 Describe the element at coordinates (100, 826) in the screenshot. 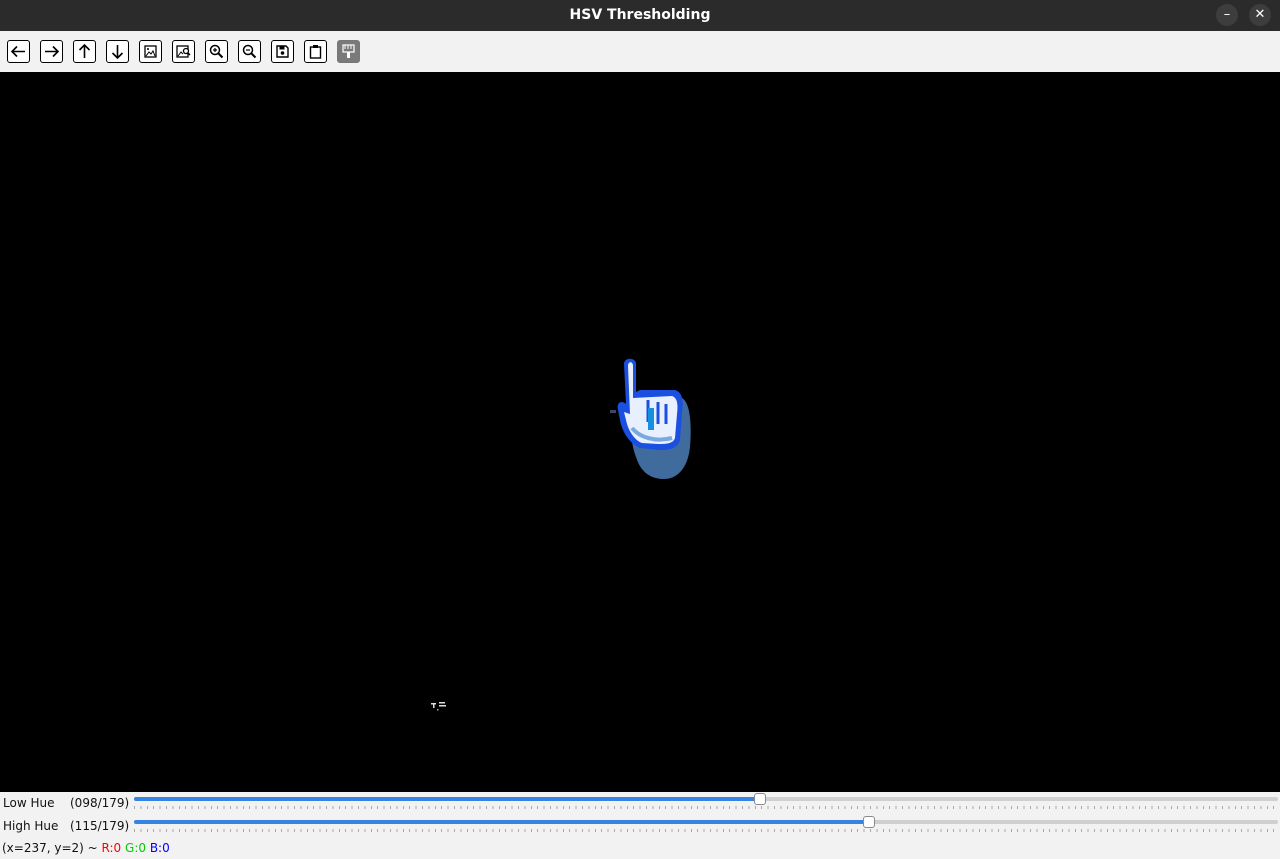

I see `high-hue-value: (115/179)` at that location.